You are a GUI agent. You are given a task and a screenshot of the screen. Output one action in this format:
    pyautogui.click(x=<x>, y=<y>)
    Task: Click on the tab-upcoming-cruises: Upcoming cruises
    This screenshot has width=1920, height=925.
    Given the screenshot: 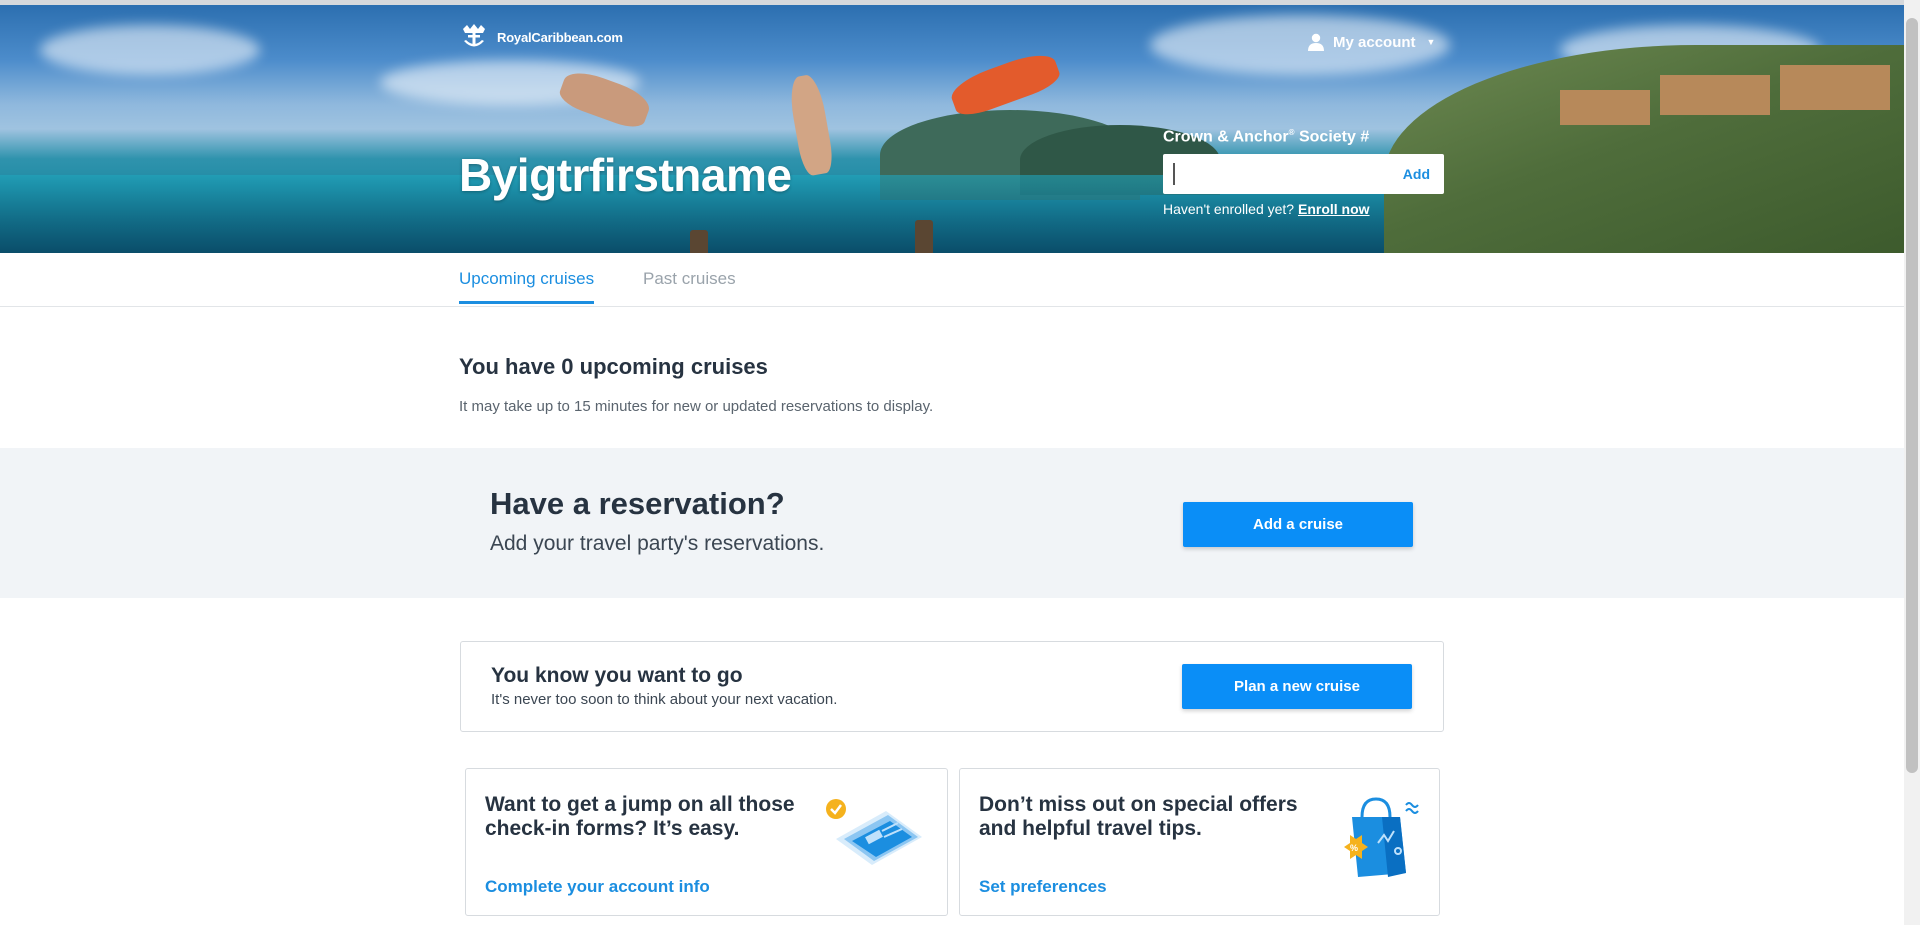 What is the action you would take?
    pyautogui.click(x=527, y=286)
    